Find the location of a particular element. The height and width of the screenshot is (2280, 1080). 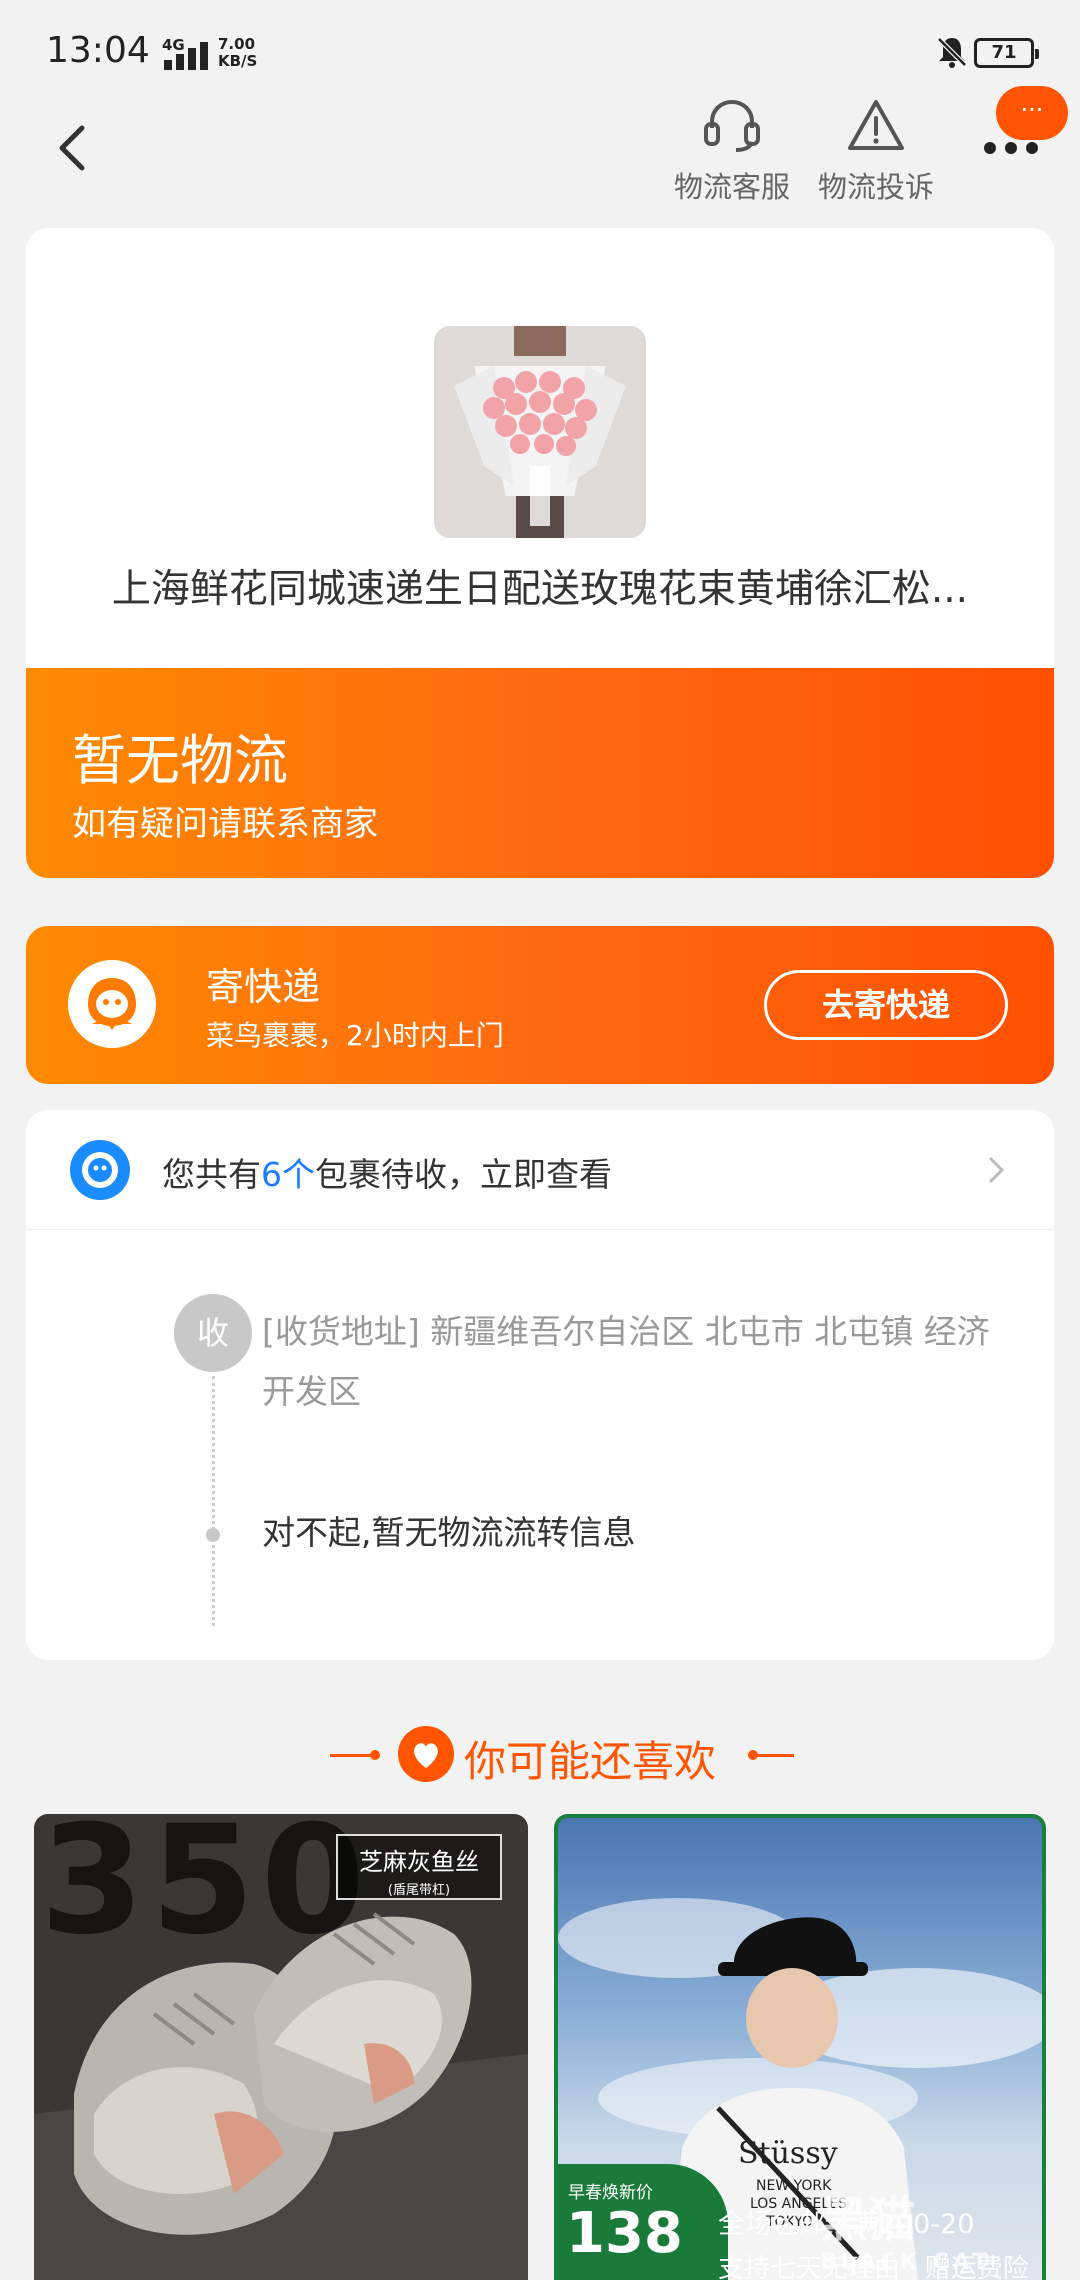

net-speed-unit: KB/S is located at coordinates (238, 61).